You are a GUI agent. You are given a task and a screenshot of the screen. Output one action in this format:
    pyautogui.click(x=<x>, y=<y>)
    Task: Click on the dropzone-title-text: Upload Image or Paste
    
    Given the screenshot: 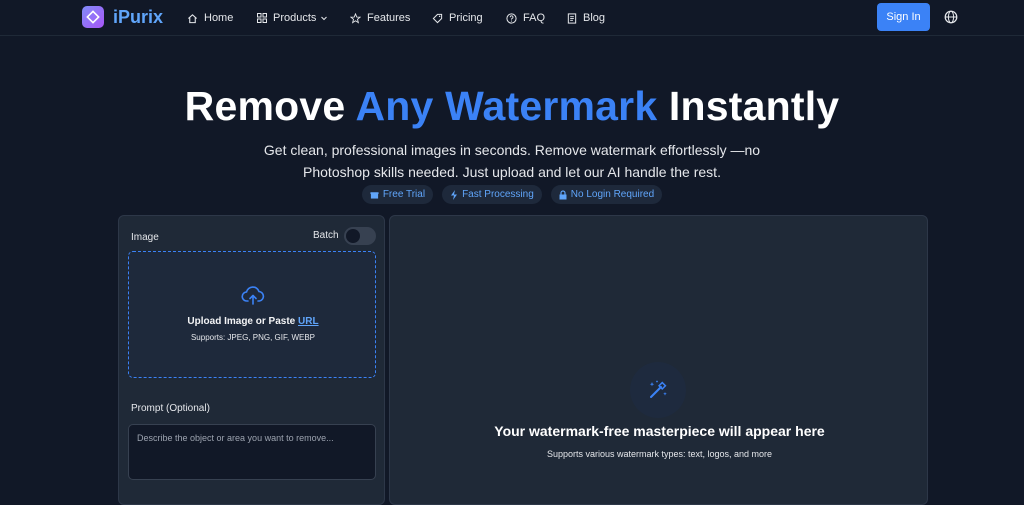 What is the action you would take?
    pyautogui.click(x=243, y=321)
    